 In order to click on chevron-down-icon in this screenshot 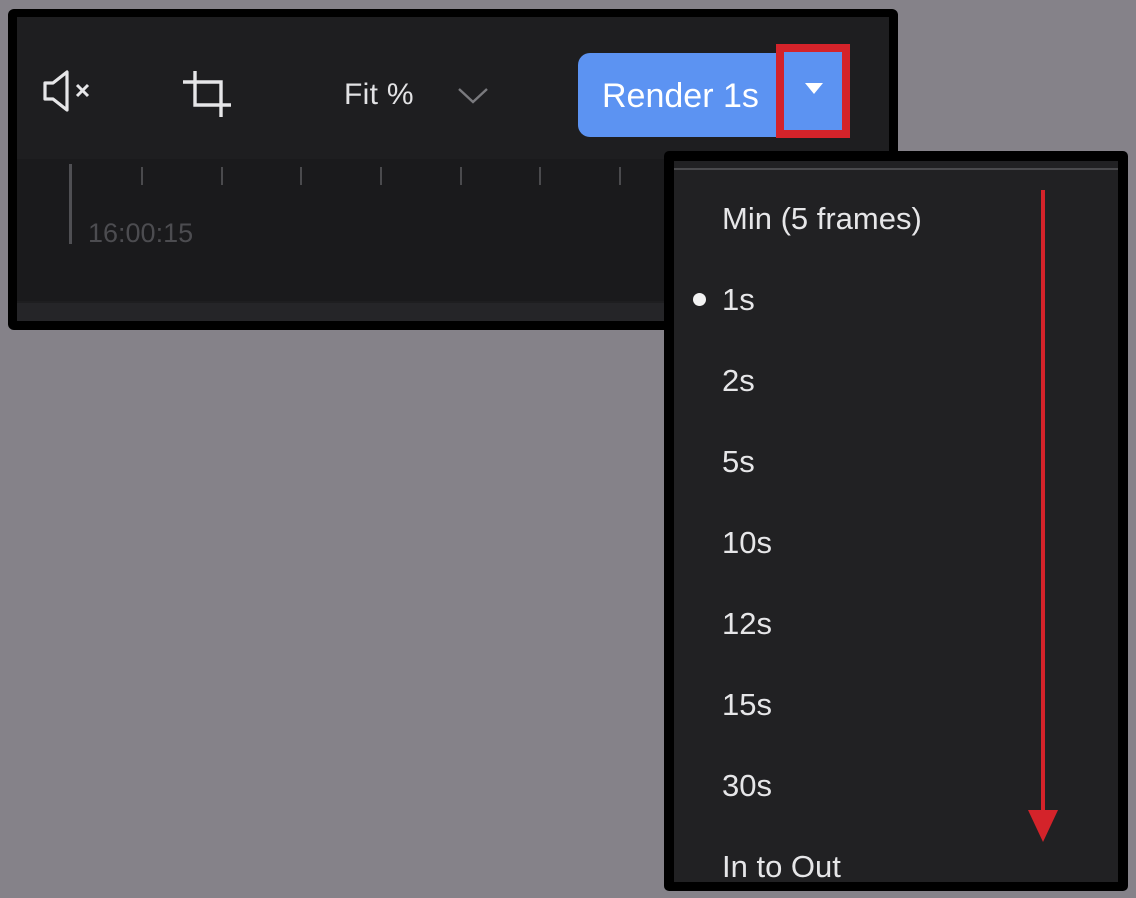, I will do `click(473, 96)`.